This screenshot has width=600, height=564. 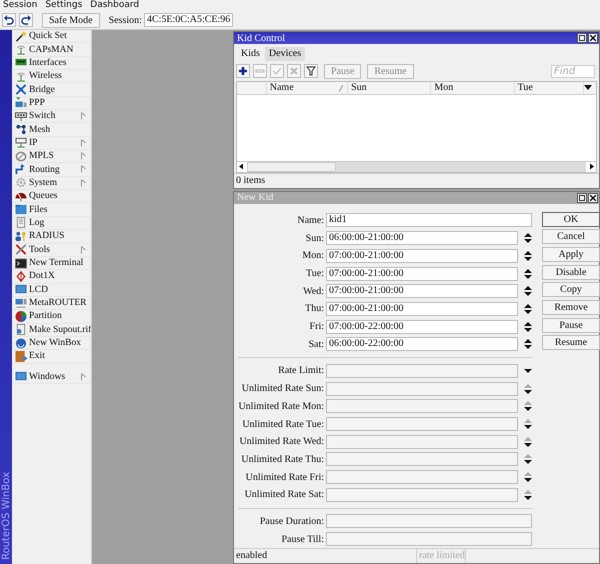 I want to click on menu-item: RADIUS, so click(x=51, y=237).